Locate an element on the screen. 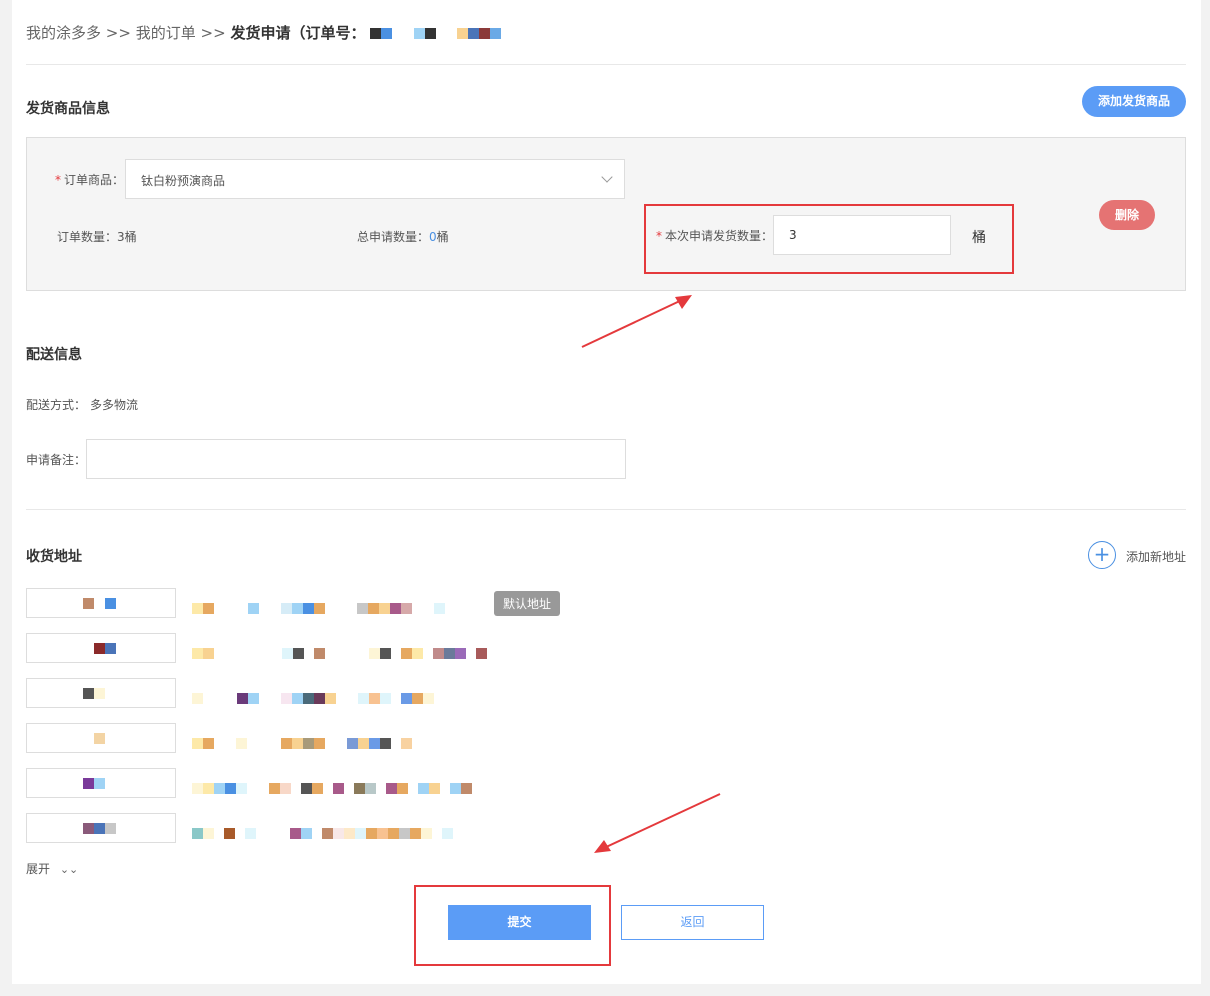  product-select: 钛白粉预演商品 is located at coordinates (375, 179).